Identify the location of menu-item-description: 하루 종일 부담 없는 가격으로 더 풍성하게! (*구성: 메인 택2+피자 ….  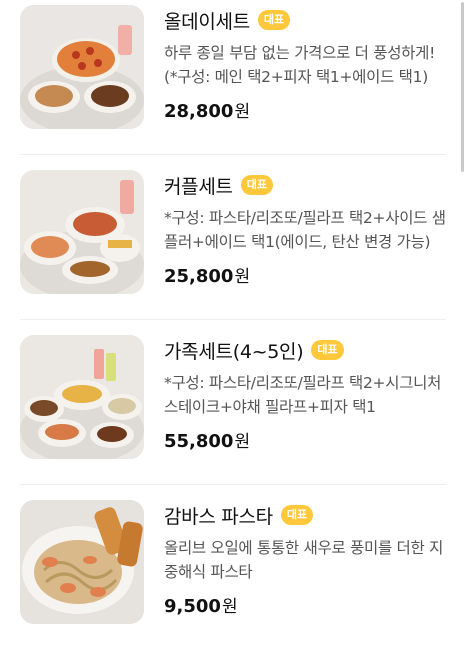
(299, 65).